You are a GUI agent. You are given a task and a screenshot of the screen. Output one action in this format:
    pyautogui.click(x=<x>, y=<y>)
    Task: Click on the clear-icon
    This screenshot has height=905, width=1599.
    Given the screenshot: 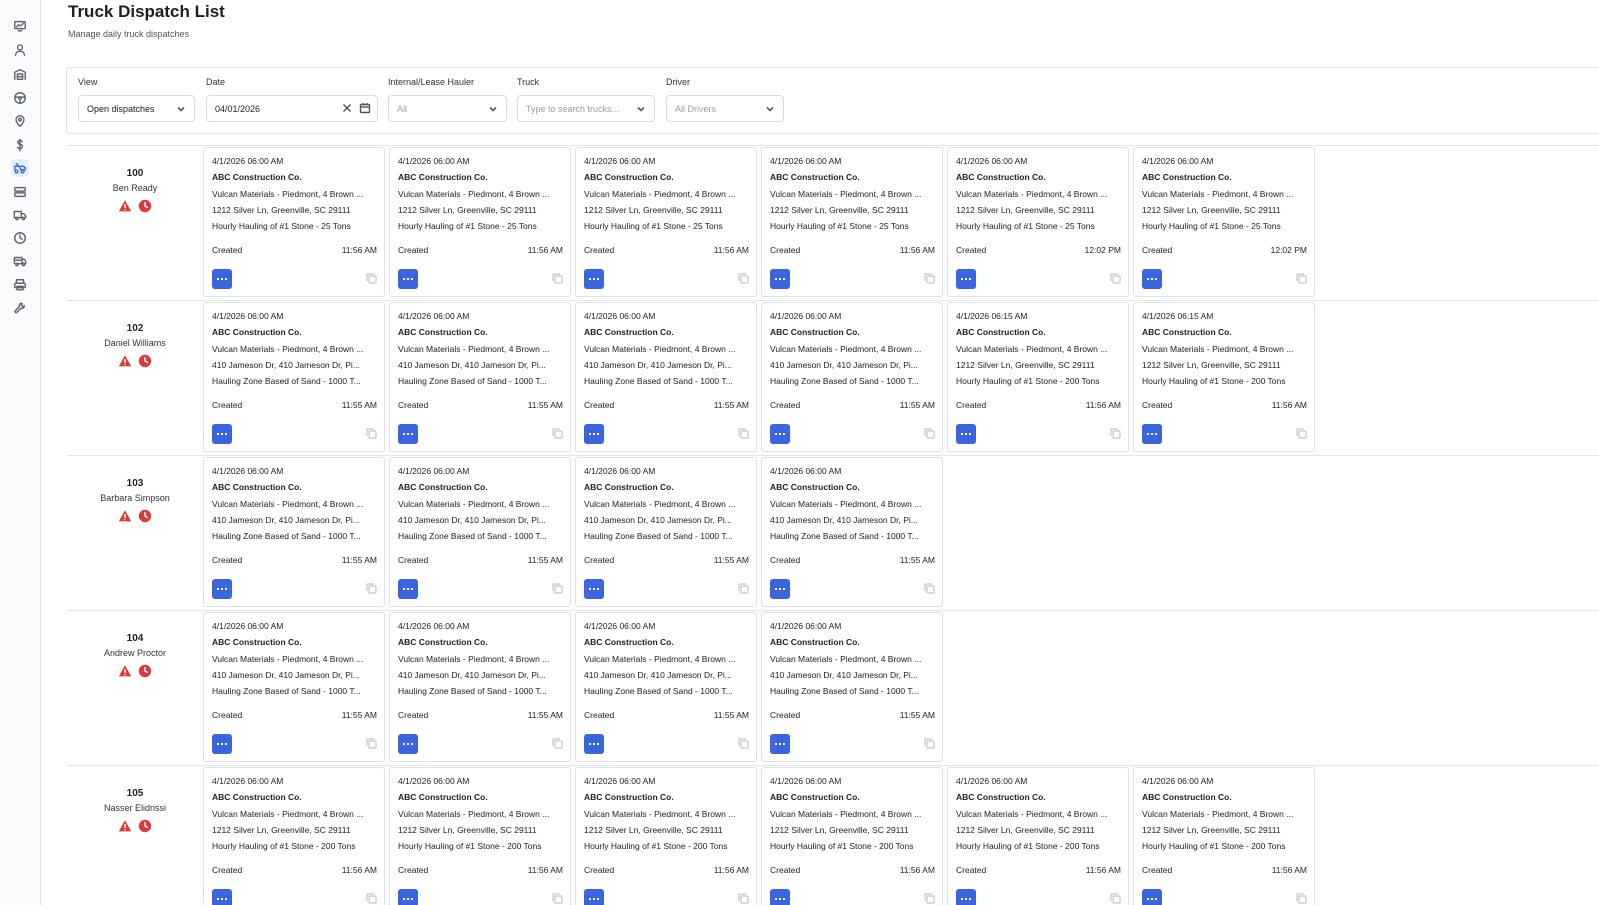 What is the action you would take?
    pyautogui.click(x=347, y=108)
    